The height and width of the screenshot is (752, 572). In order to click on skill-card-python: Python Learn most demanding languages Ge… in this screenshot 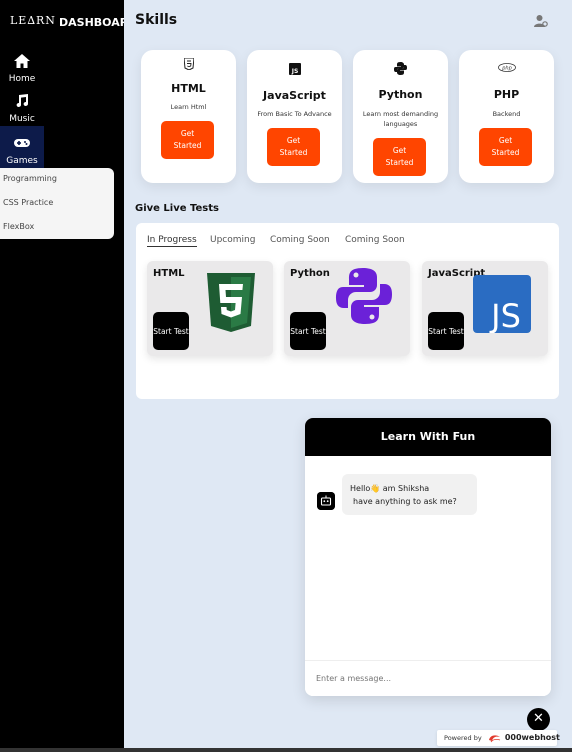, I will do `click(400, 116)`.